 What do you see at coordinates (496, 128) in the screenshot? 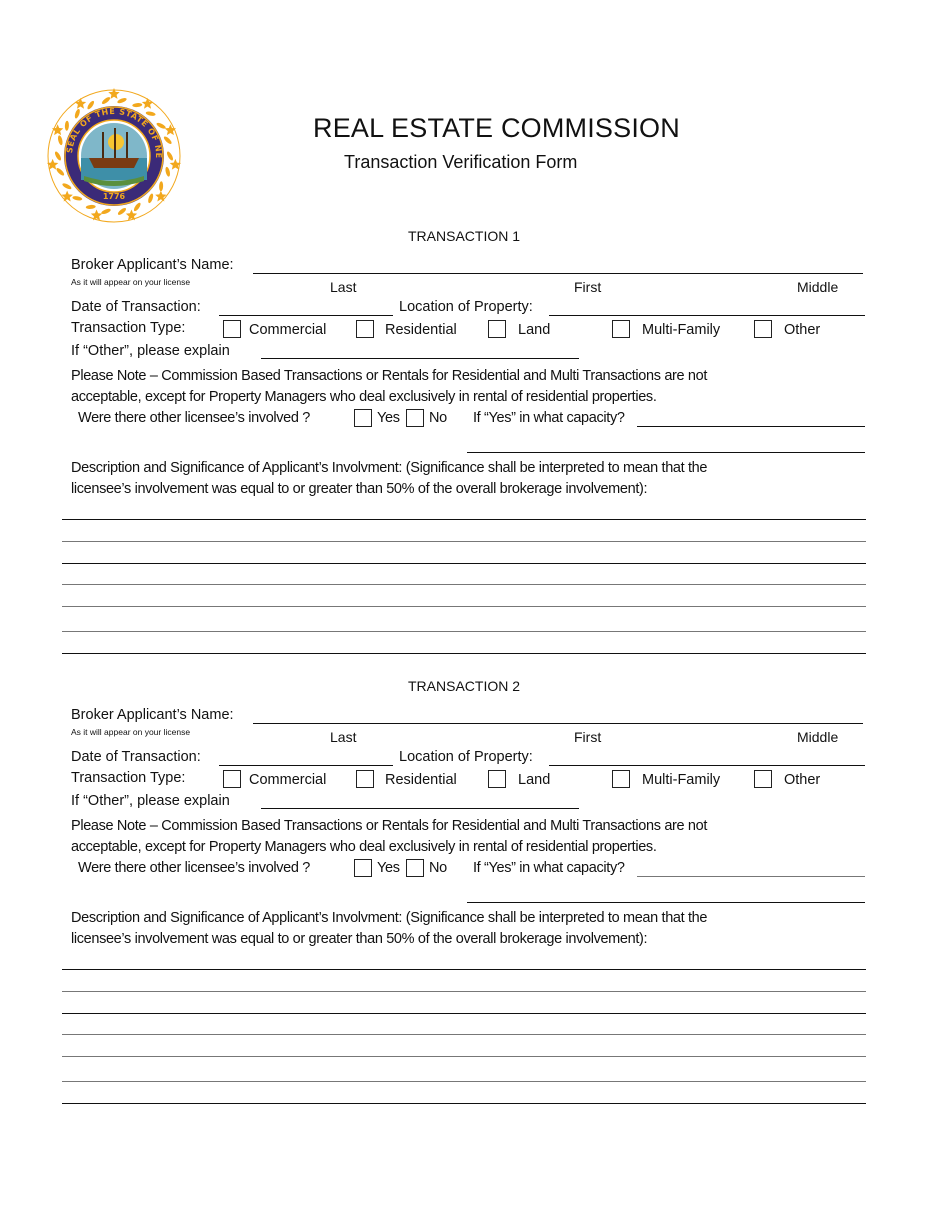
I see `page-title: REAL ESTATE COMMISSION` at bounding box center [496, 128].